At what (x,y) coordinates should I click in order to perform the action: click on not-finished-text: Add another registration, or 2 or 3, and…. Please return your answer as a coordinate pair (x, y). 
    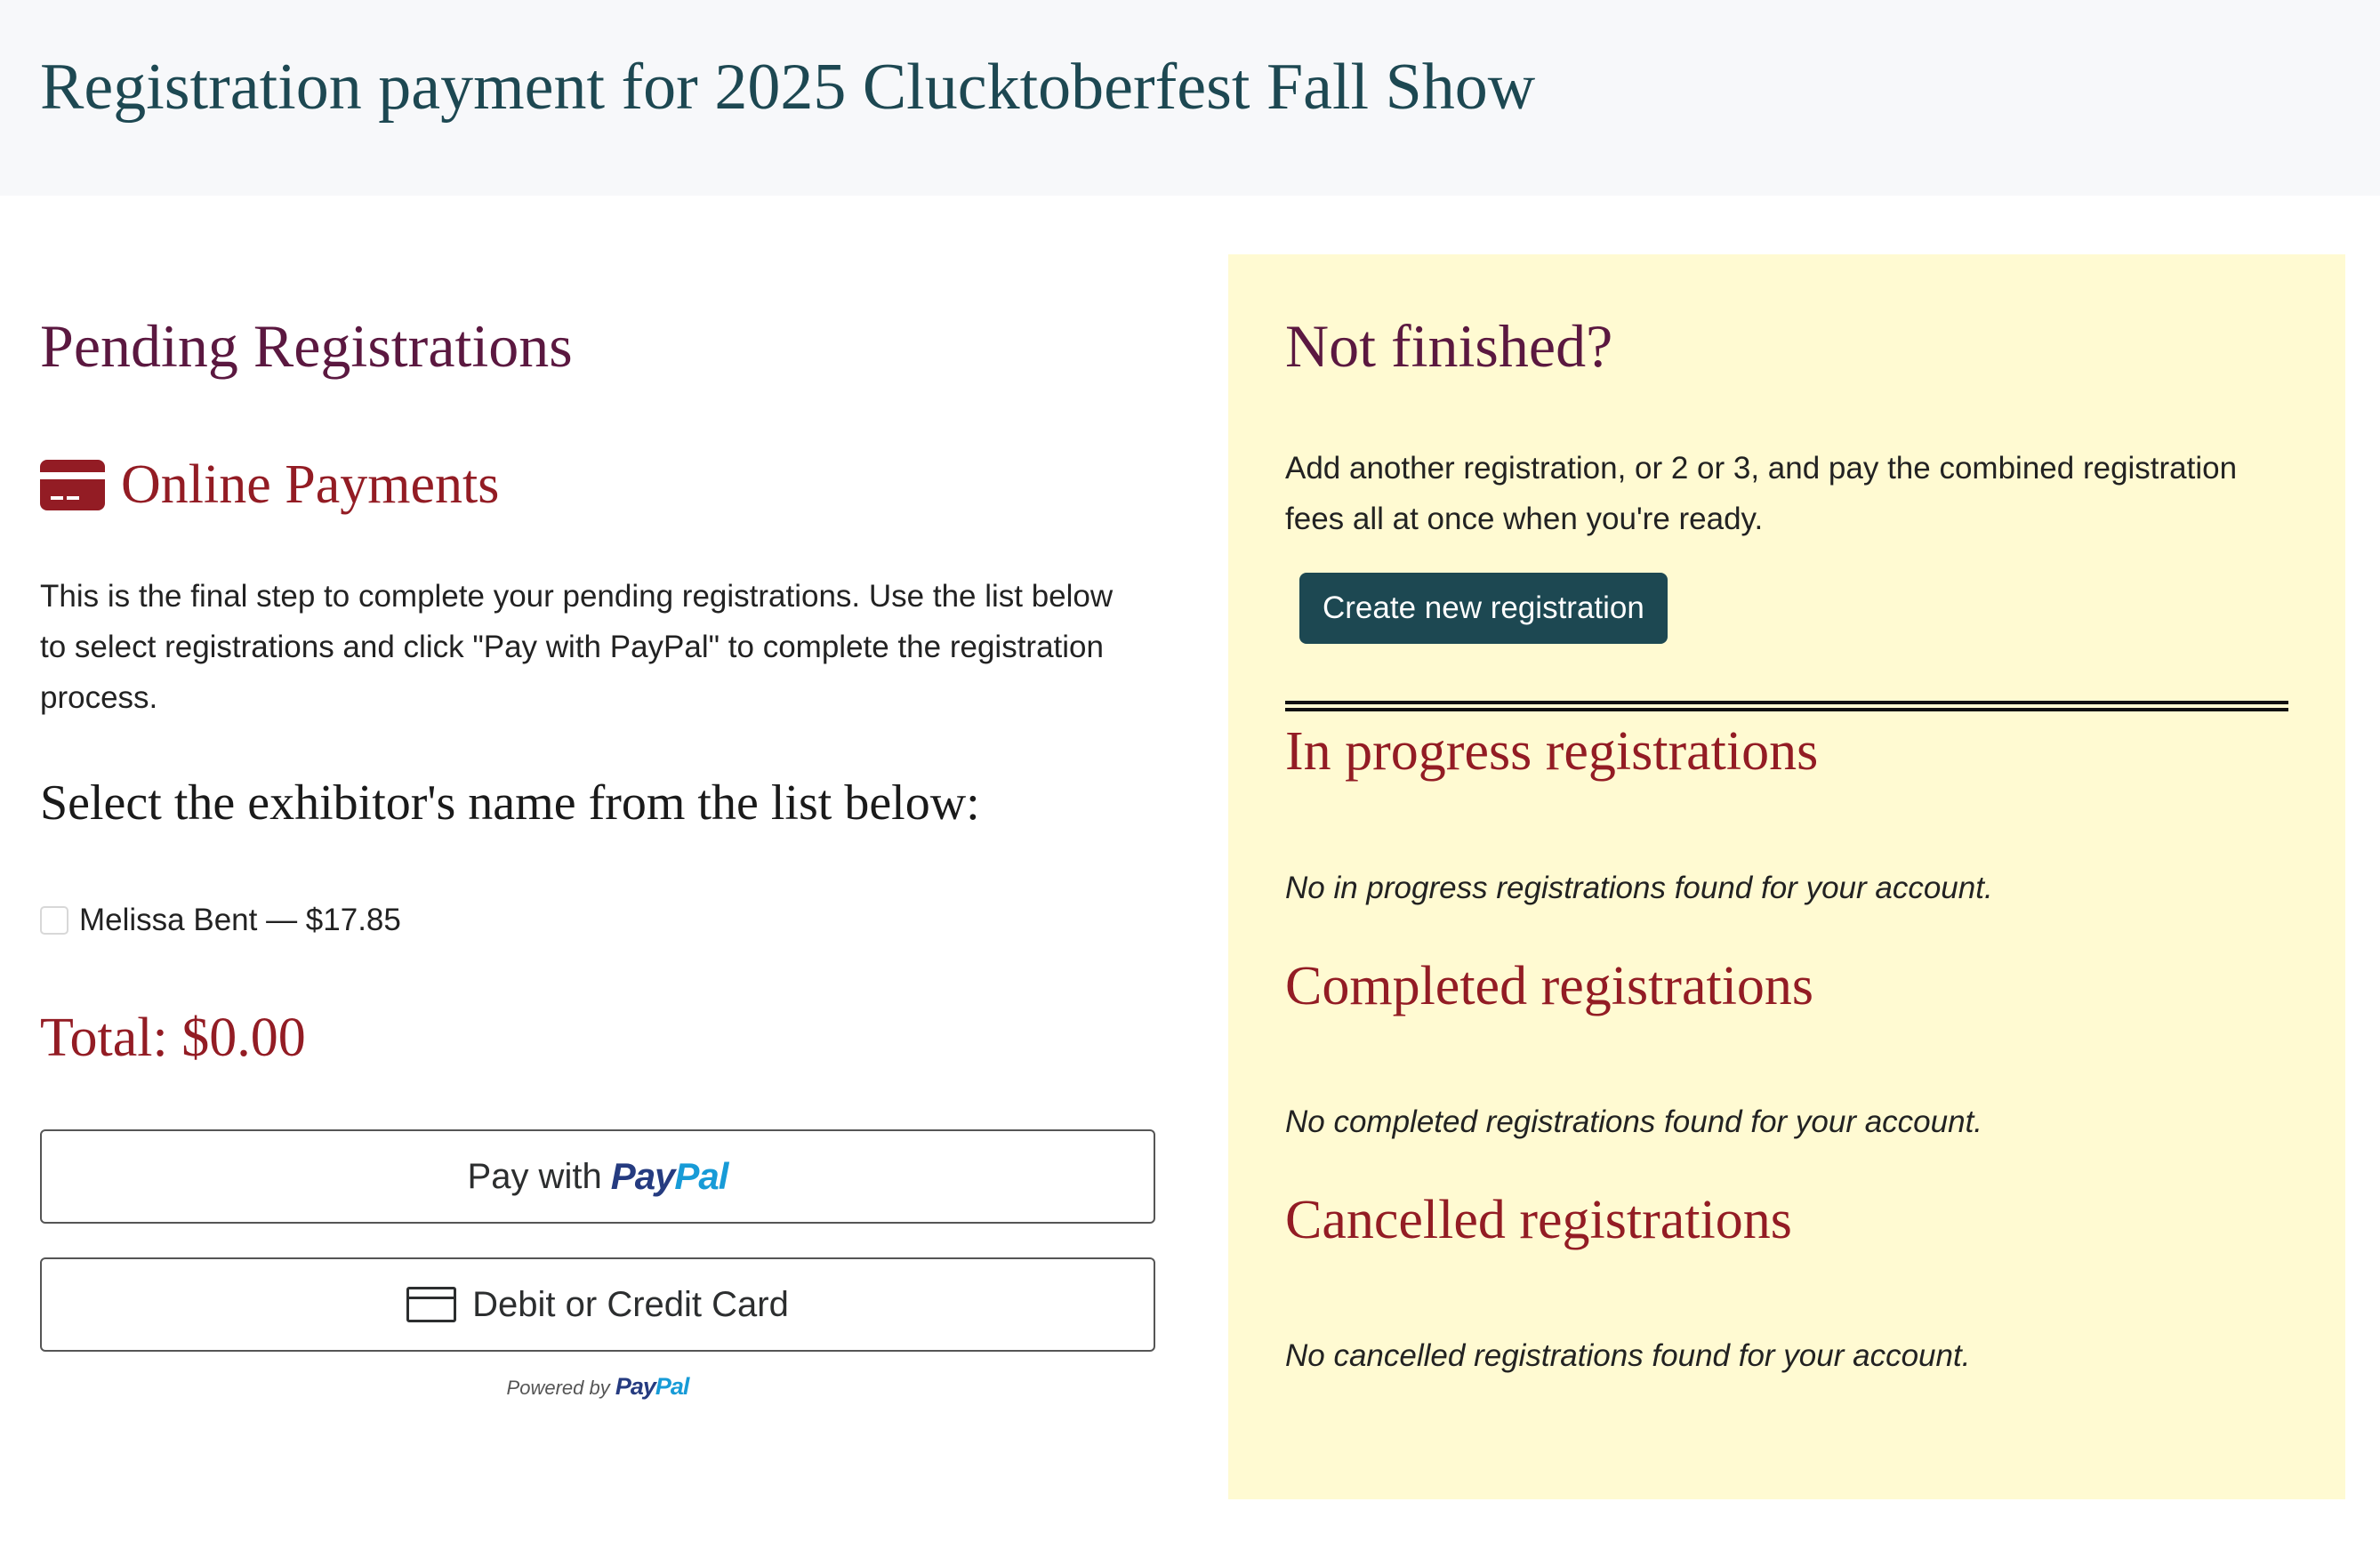
    Looking at the image, I should click on (1761, 493).